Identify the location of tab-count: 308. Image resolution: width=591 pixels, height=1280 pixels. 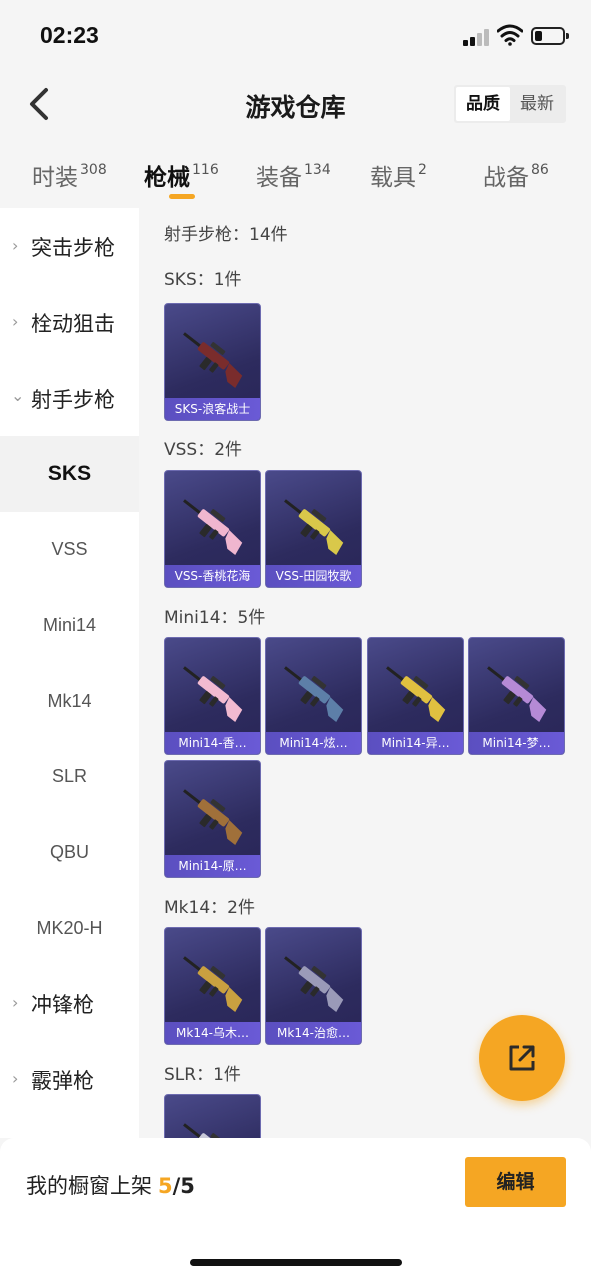
(93, 170).